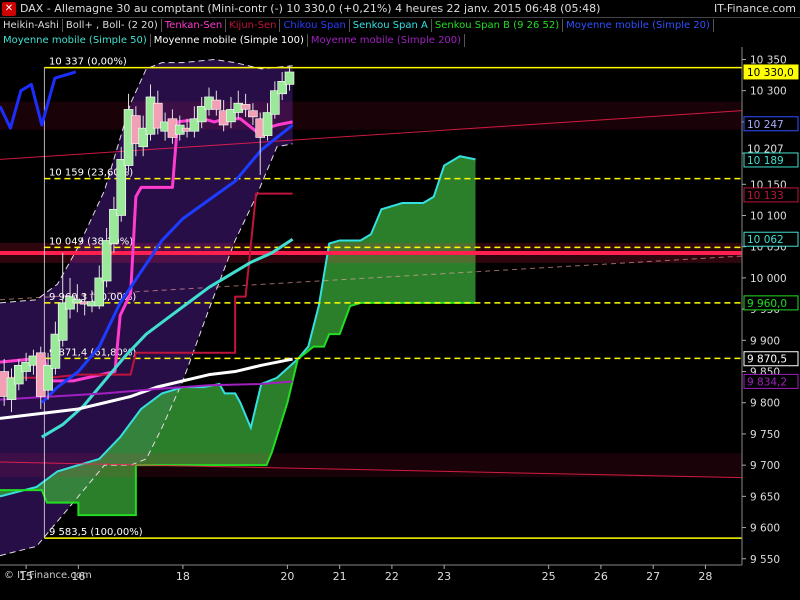  What do you see at coordinates (768, 217) in the screenshot?
I see `y-tick-label-11: 10 100` at bounding box center [768, 217].